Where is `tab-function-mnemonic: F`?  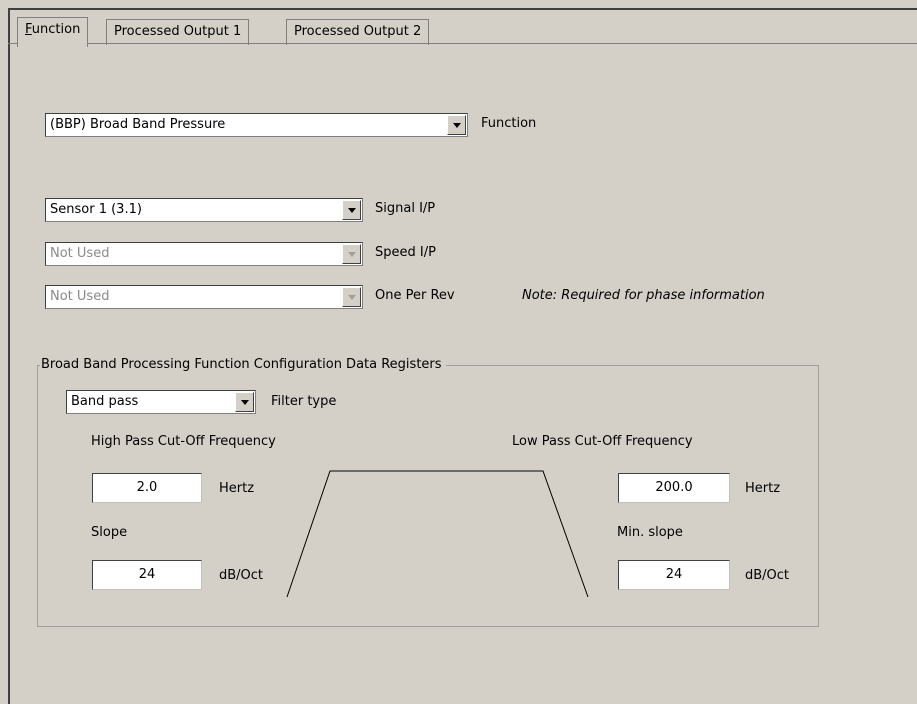 tab-function-mnemonic: F is located at coordinates (28, 29).